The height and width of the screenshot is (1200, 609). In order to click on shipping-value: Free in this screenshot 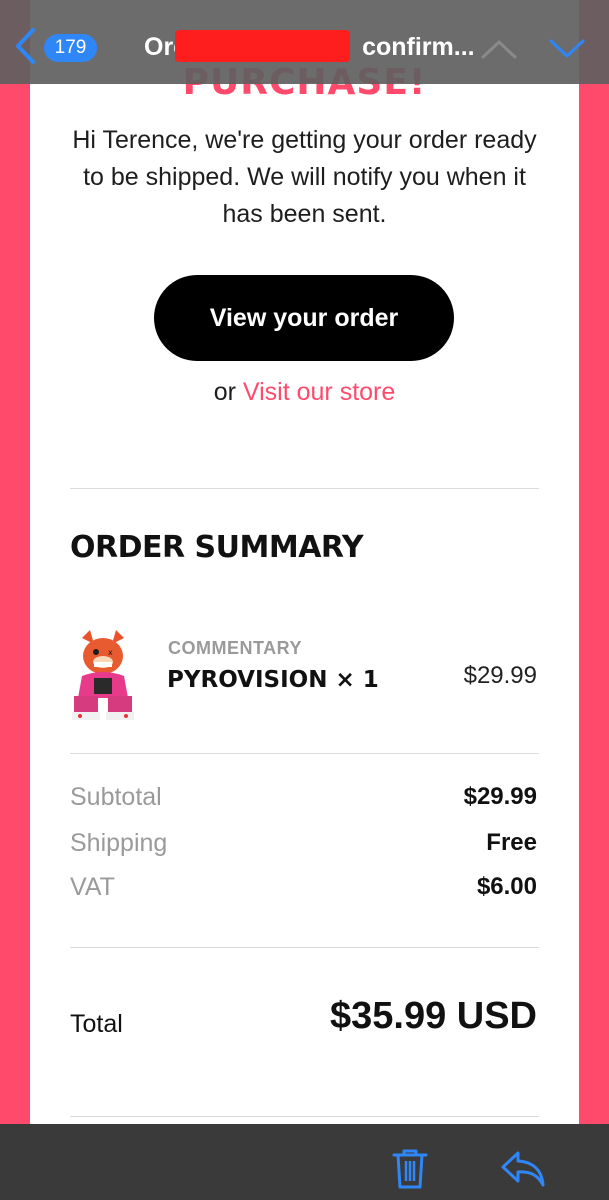, I will do `click(511, 842)`.